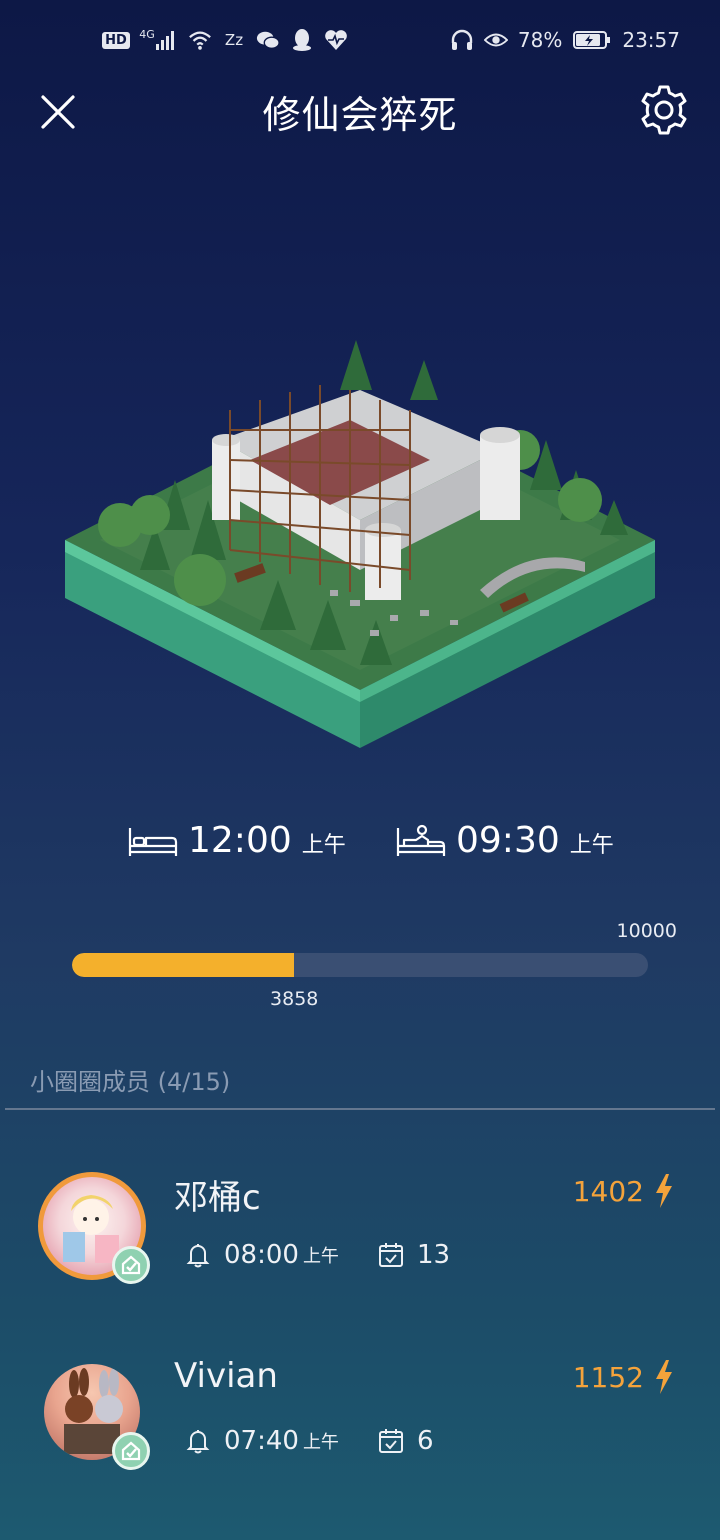 The height and width of the screenshot is (1540, 720). I want to click on alarm-time: 07:40, so click(261, 1441).